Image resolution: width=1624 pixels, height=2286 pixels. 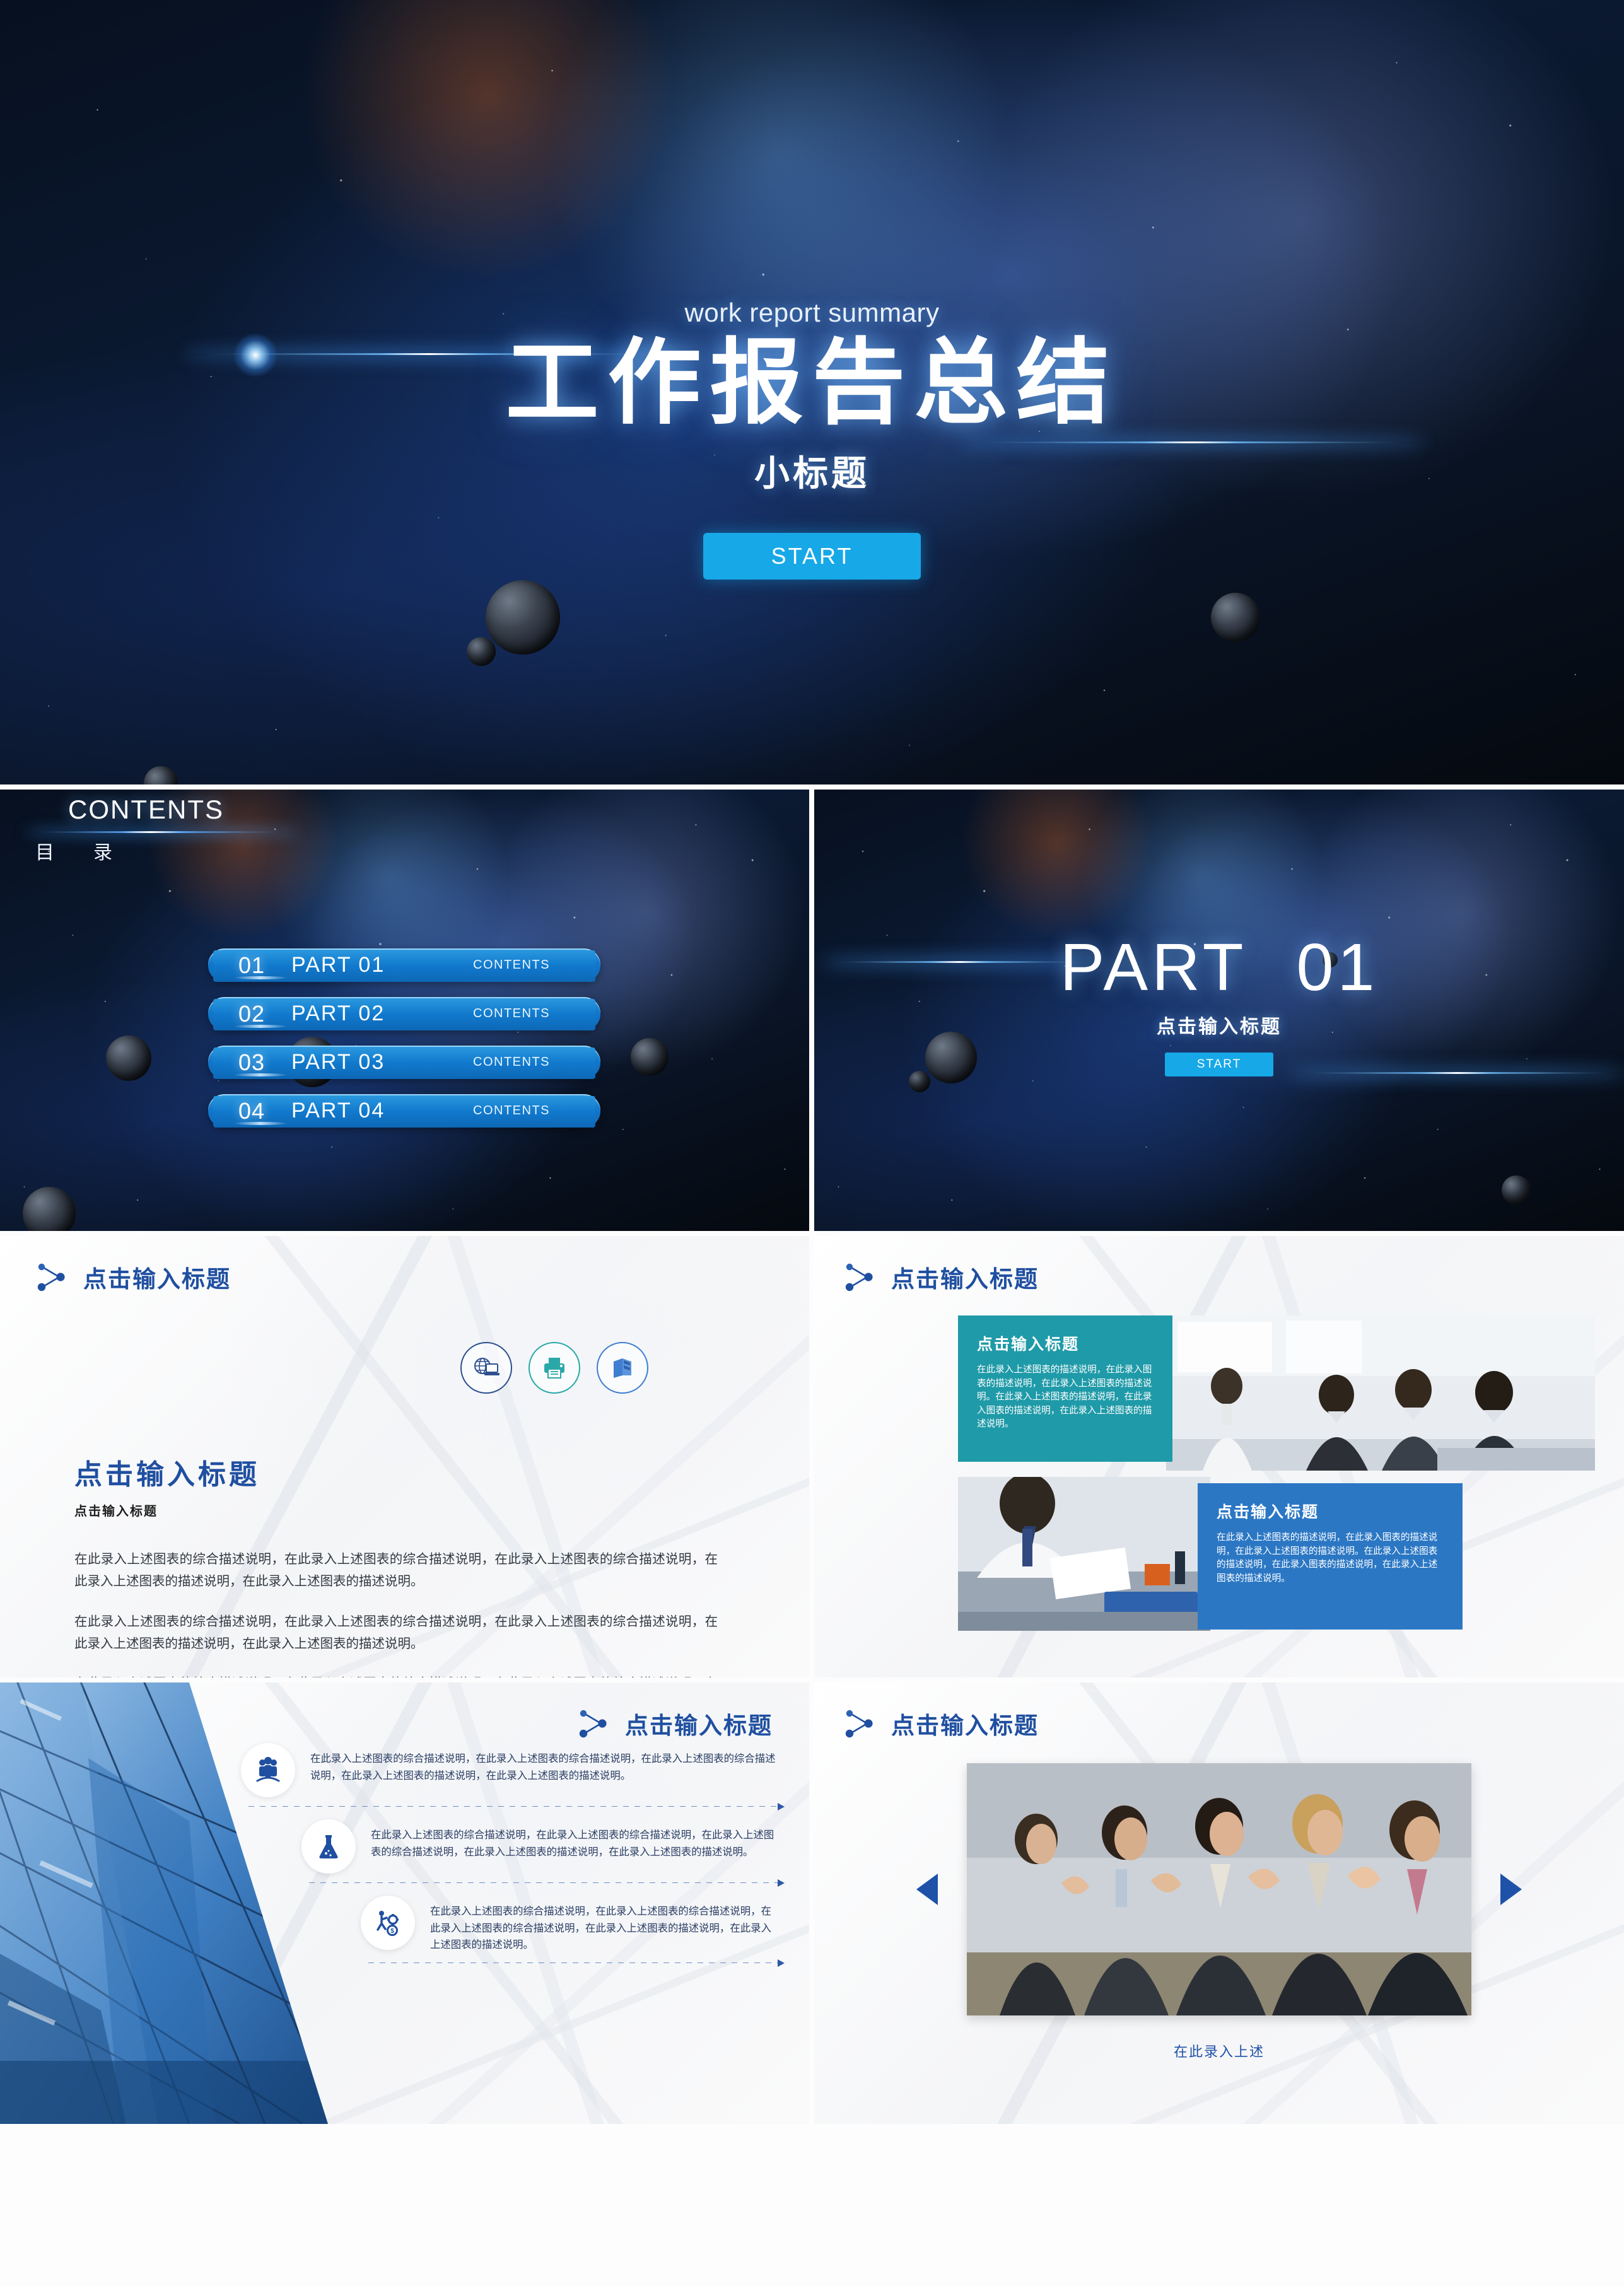 What do you see at coordinates (338, 965) in the screenshot?
I see `contents-item-label: PART 01` at bounding box center [338, 965].